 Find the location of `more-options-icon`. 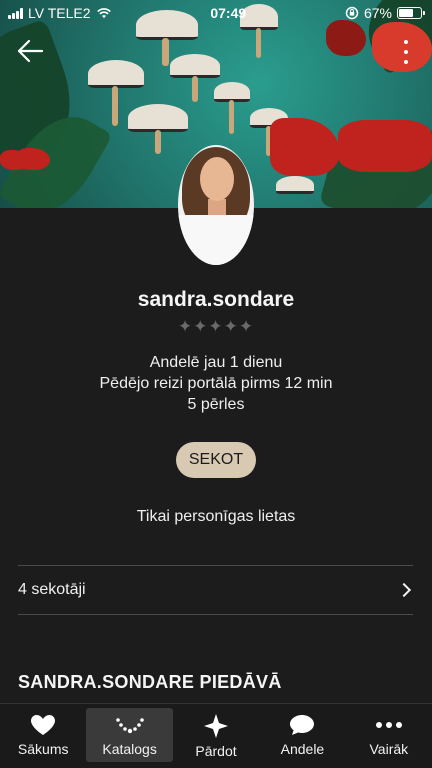

more-options-icon is located at coordinates (406, 52).